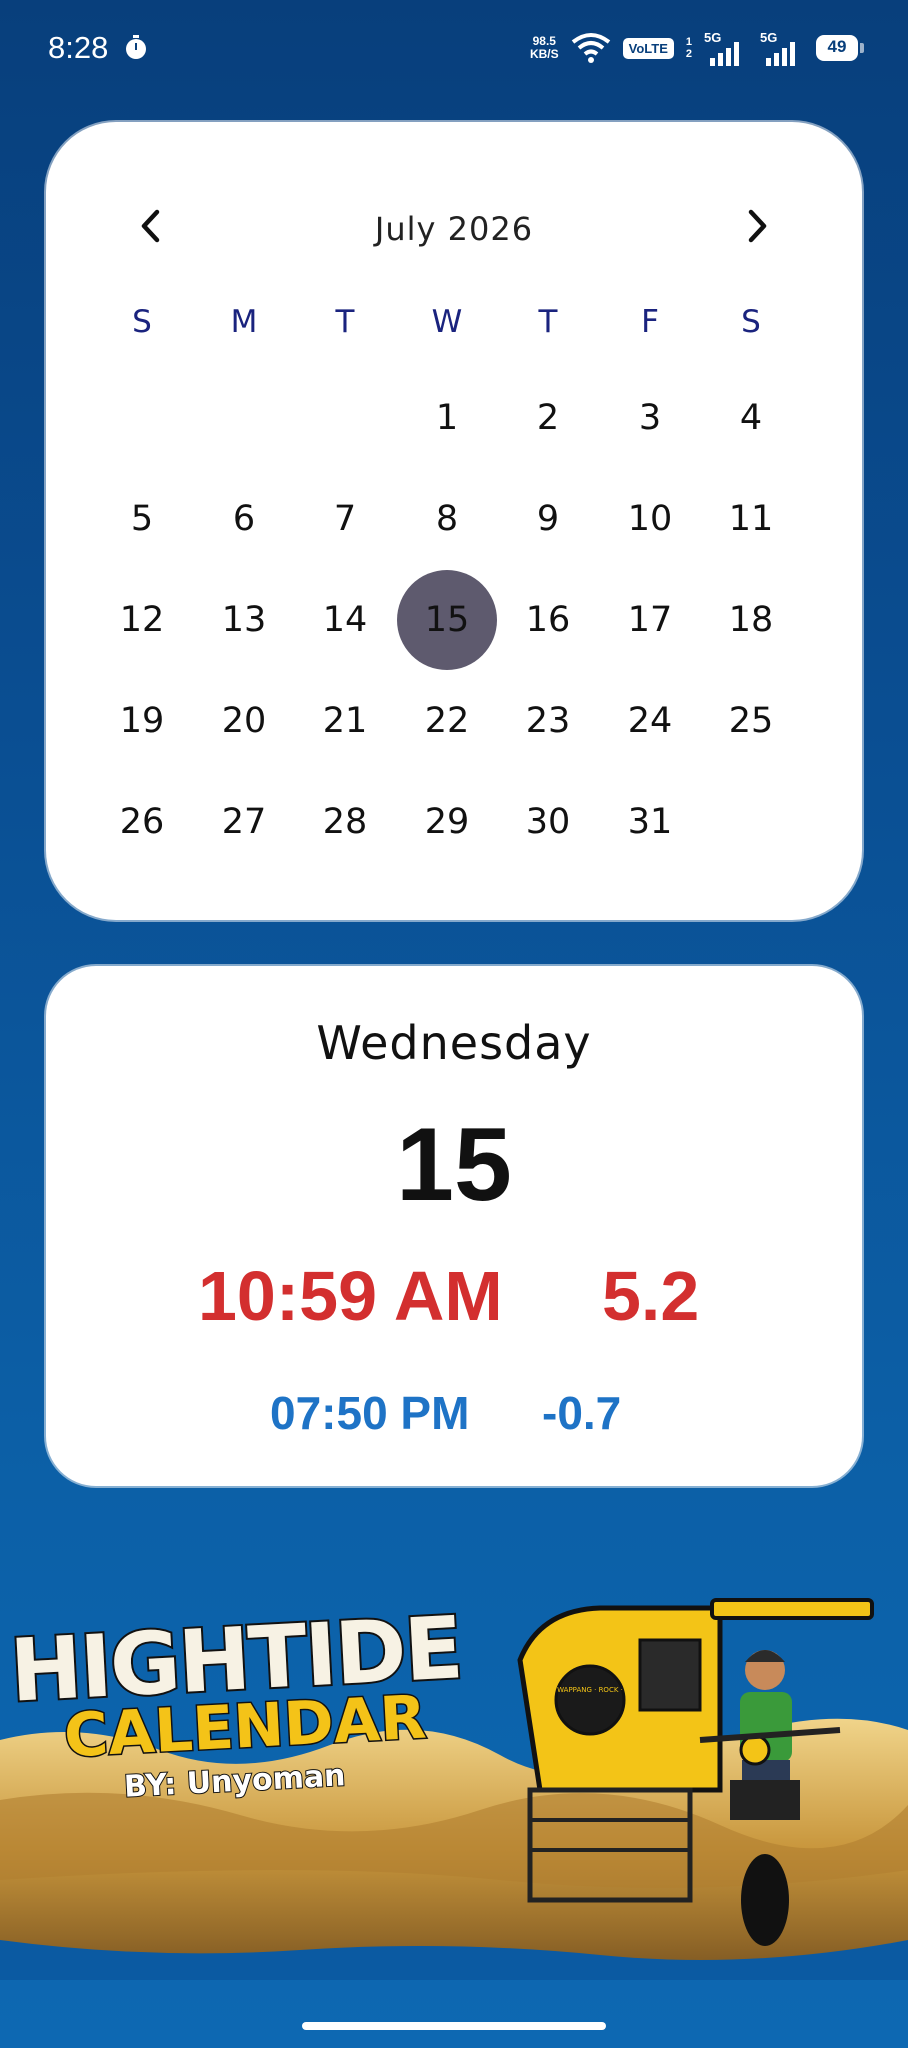 Image resolution: width=908 pixels, height=2048 pixels. Describe the element at coordinates (590, 48) in the screenshot. I see `wifi-icon` at that location.